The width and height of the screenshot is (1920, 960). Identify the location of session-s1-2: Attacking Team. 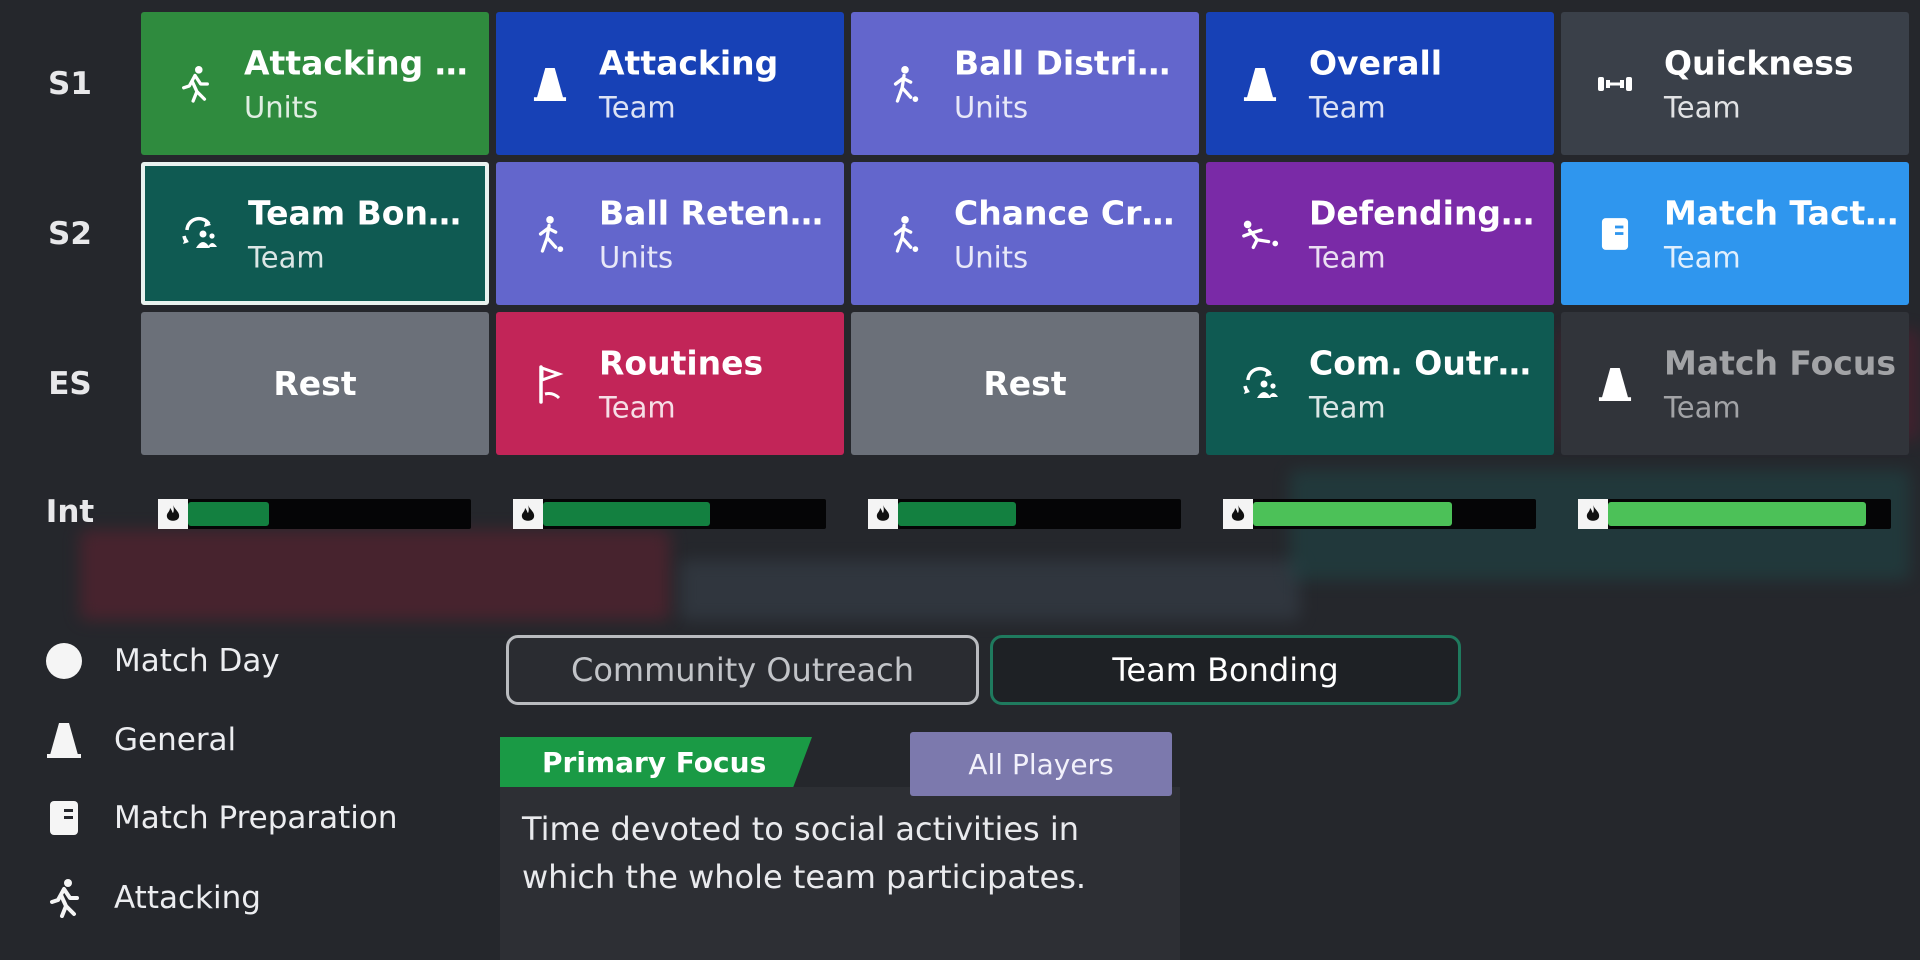
(670, 83).